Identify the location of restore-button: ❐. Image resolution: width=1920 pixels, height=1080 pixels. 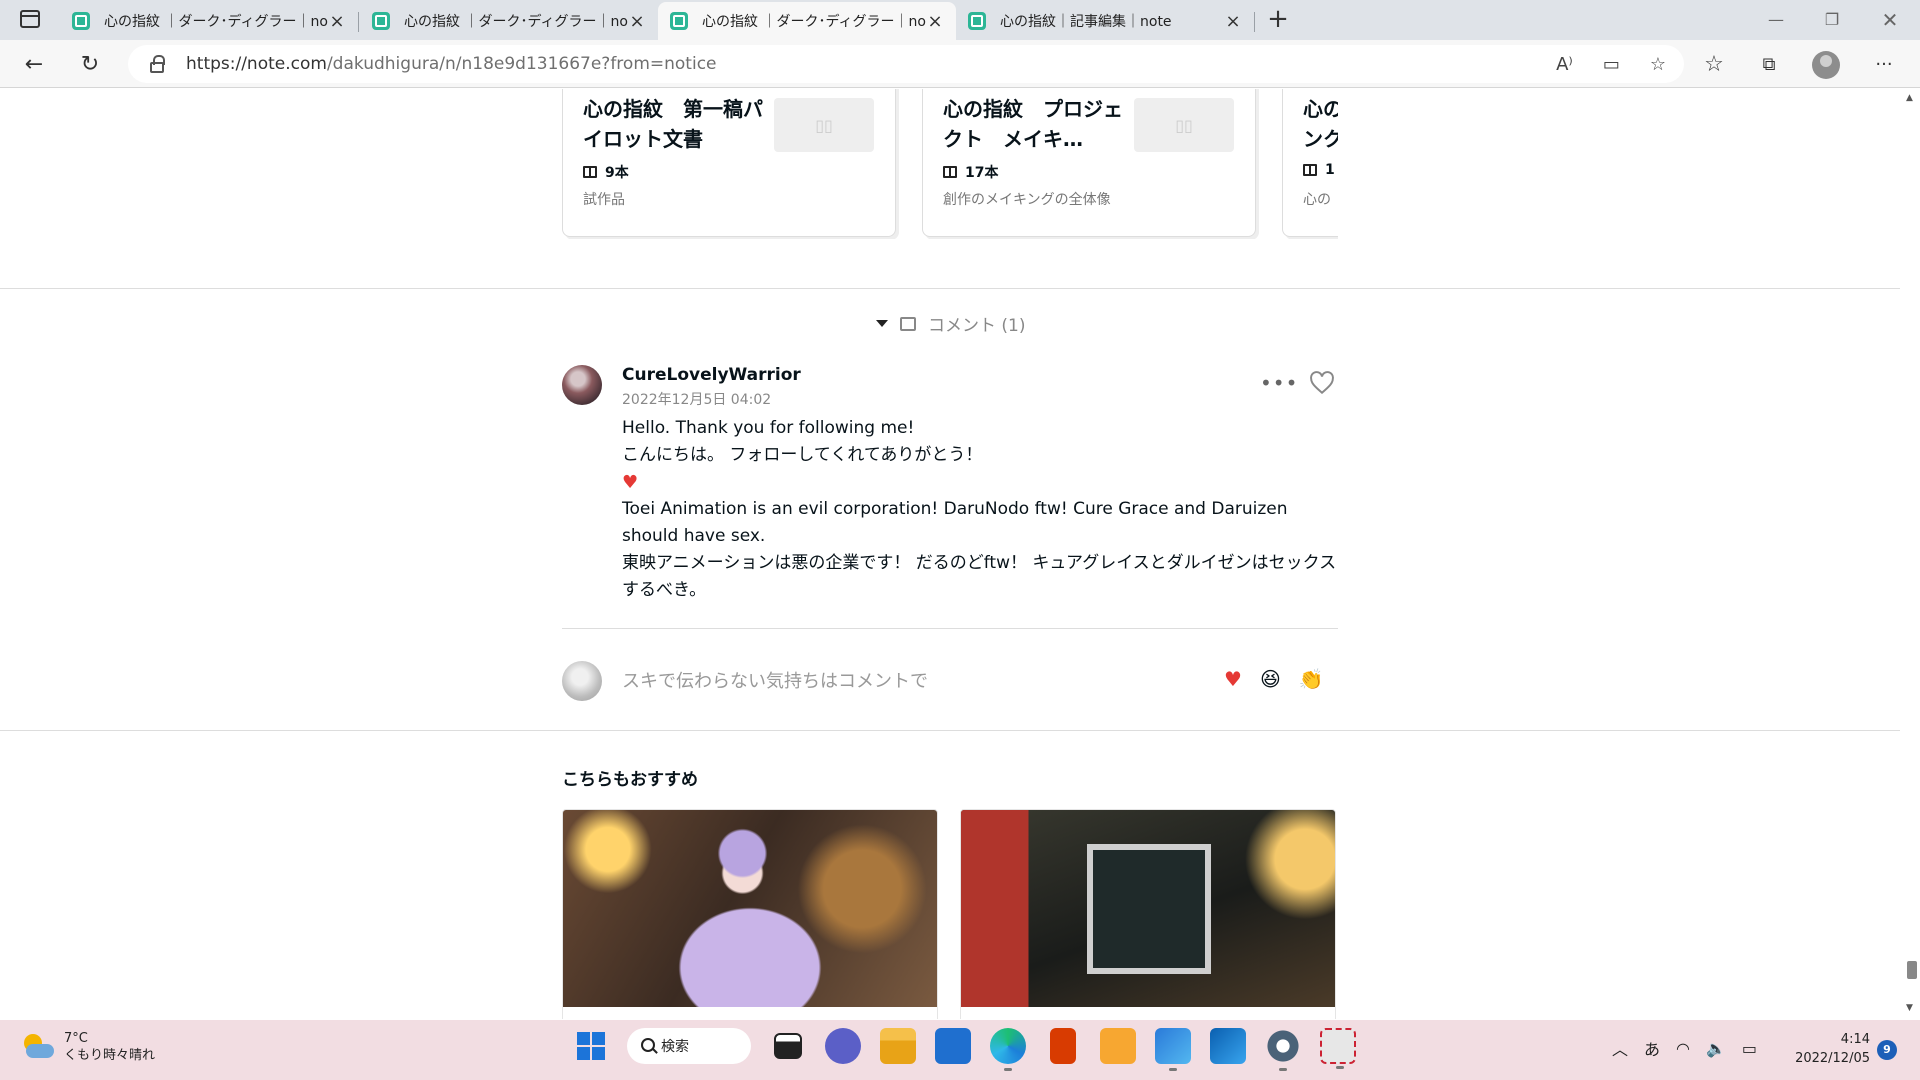
(1832, 20).